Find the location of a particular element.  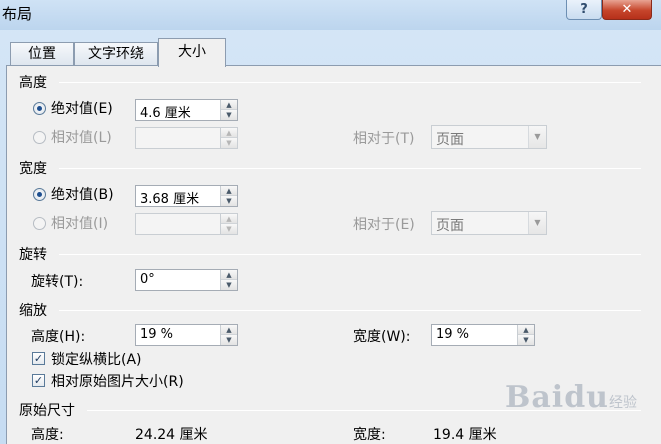

height-relative-to-select: 页面 ▼ is located at coordinates (489, 137).